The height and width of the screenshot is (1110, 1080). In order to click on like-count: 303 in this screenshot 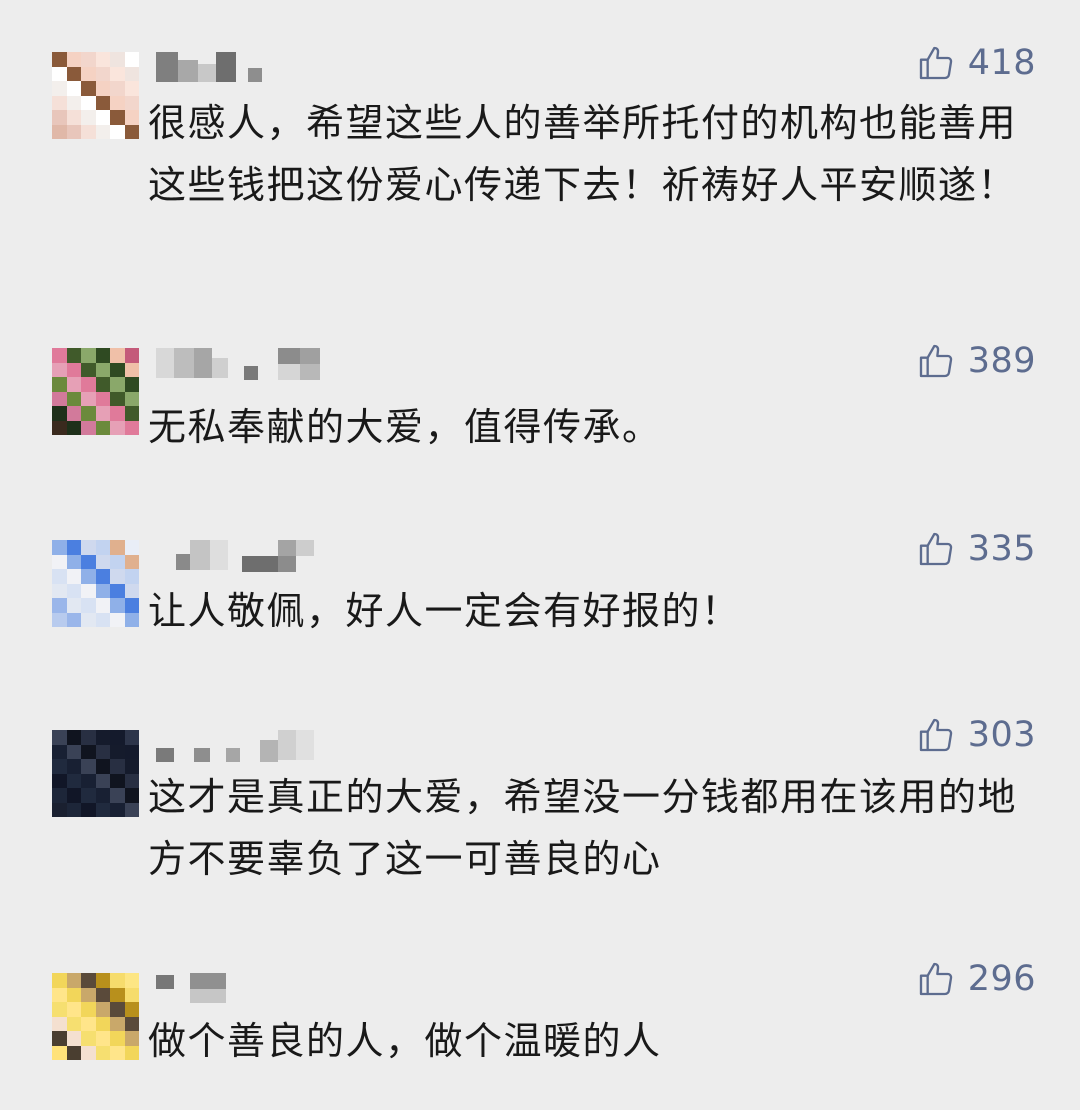, I will do `click(1001, 735)`.